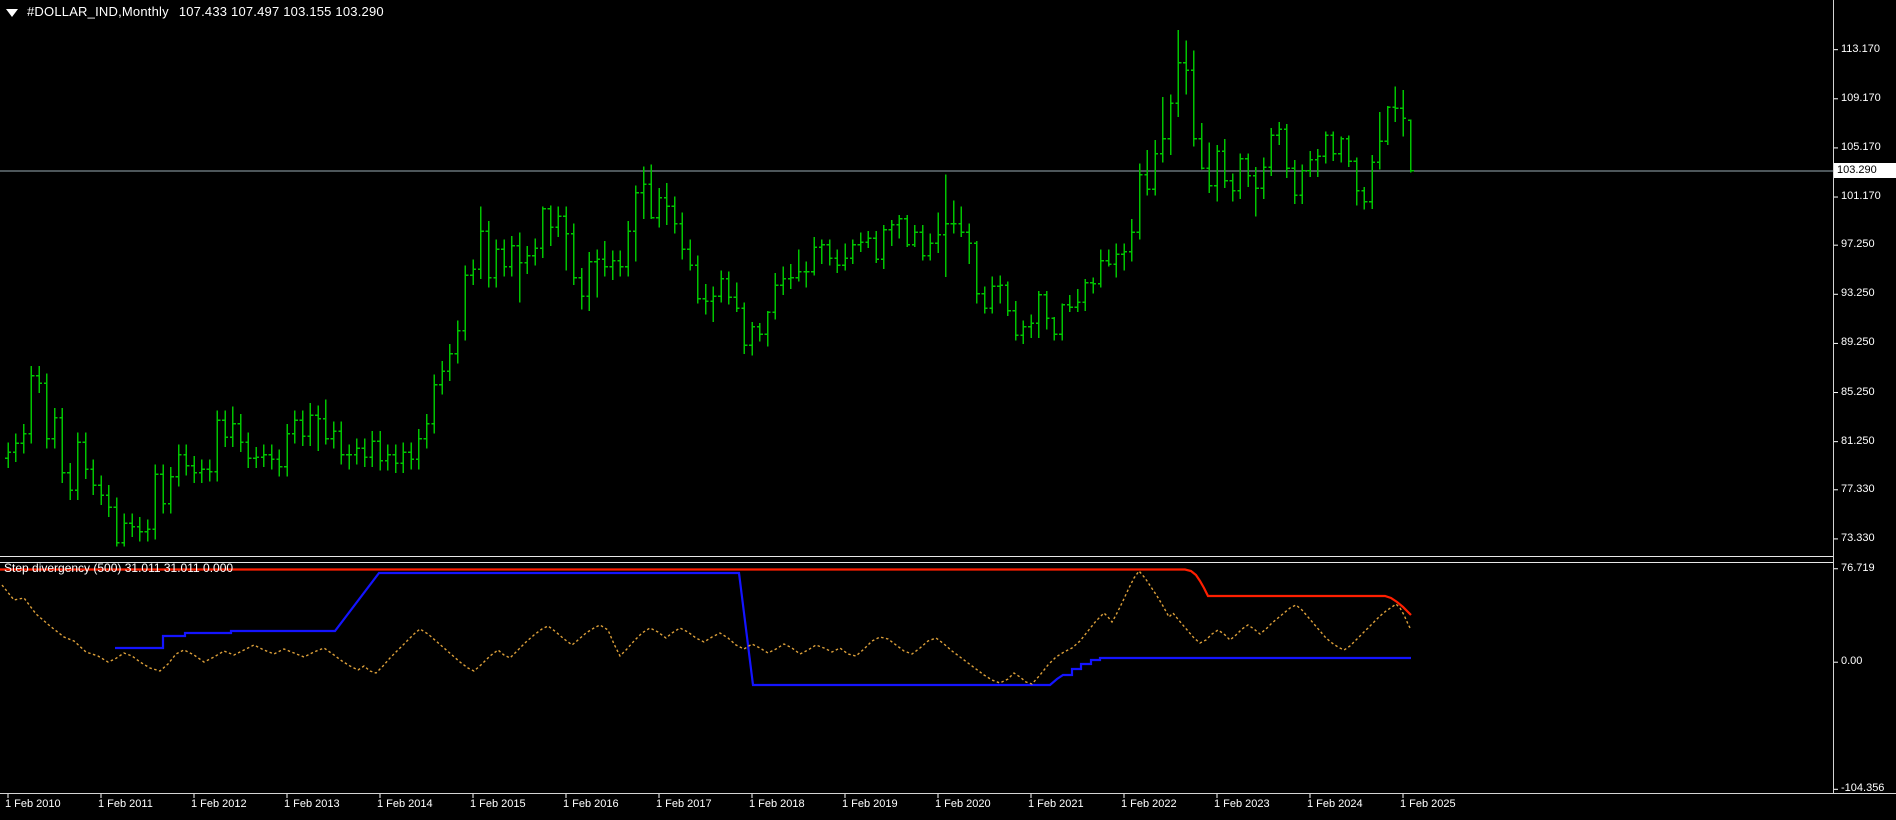 The width and height of the screenshot is (1896, 820). I want to click on pane-separator, so click(916, 559).